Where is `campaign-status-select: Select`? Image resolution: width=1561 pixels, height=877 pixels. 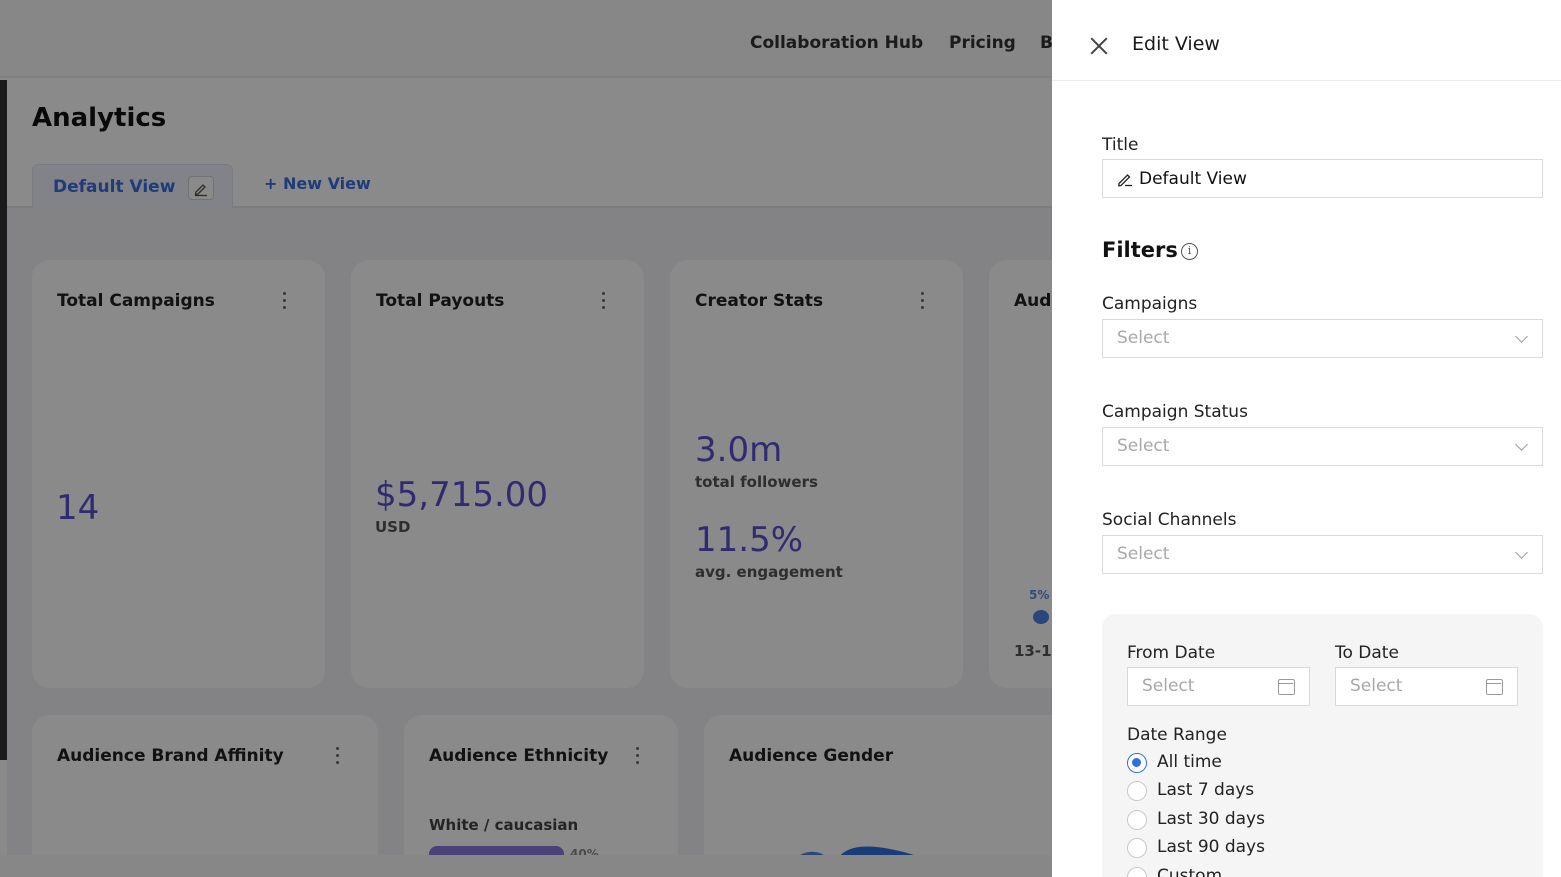 campaign-status-select: Select is located at coordinates (1322, 446).